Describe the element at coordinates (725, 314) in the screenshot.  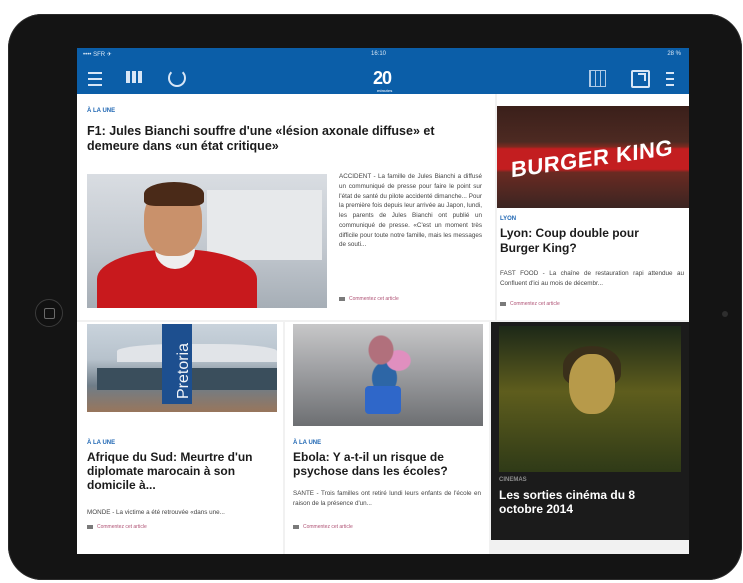
I see `camera` at that location.